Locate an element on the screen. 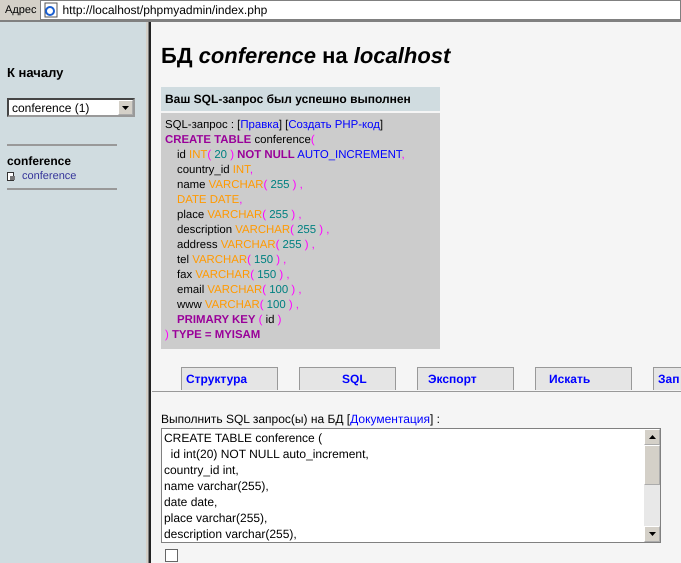 The image size is (681, 563). query-form-label: Выполнить SQL запрос(ы) на БД [Документация] : is located at coordinates (300, 419).